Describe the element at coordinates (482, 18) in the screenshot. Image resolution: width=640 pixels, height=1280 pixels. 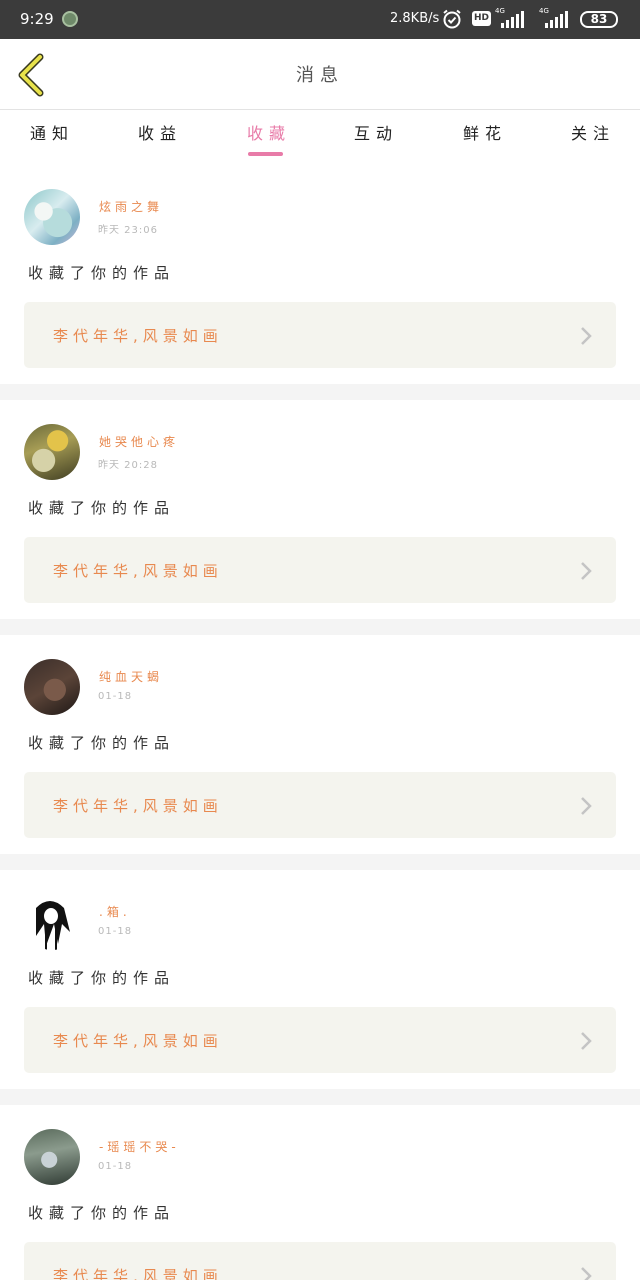
I see `hd-badge: HD` at that location.